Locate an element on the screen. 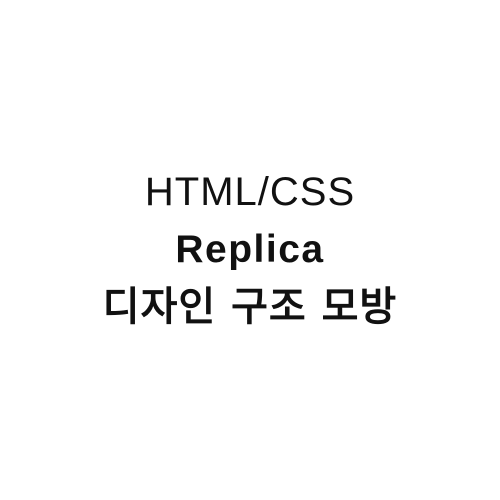 This screenshot has width=500, height=500. title-line-replica: Replica is located at coordinates (250, 249).